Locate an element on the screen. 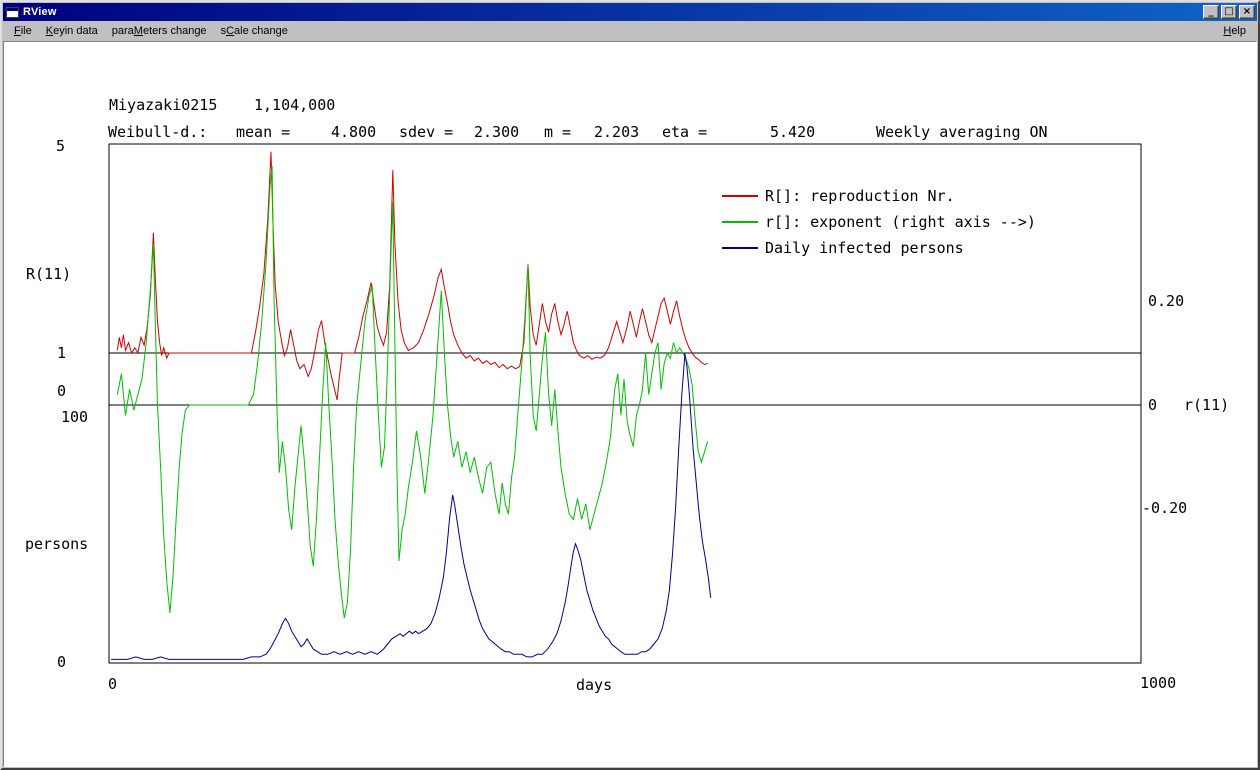 Image resolution: width=1260 pixels, height=770 pixels. x-tick-1000: 1000 is located at coordinates (1158, 683).